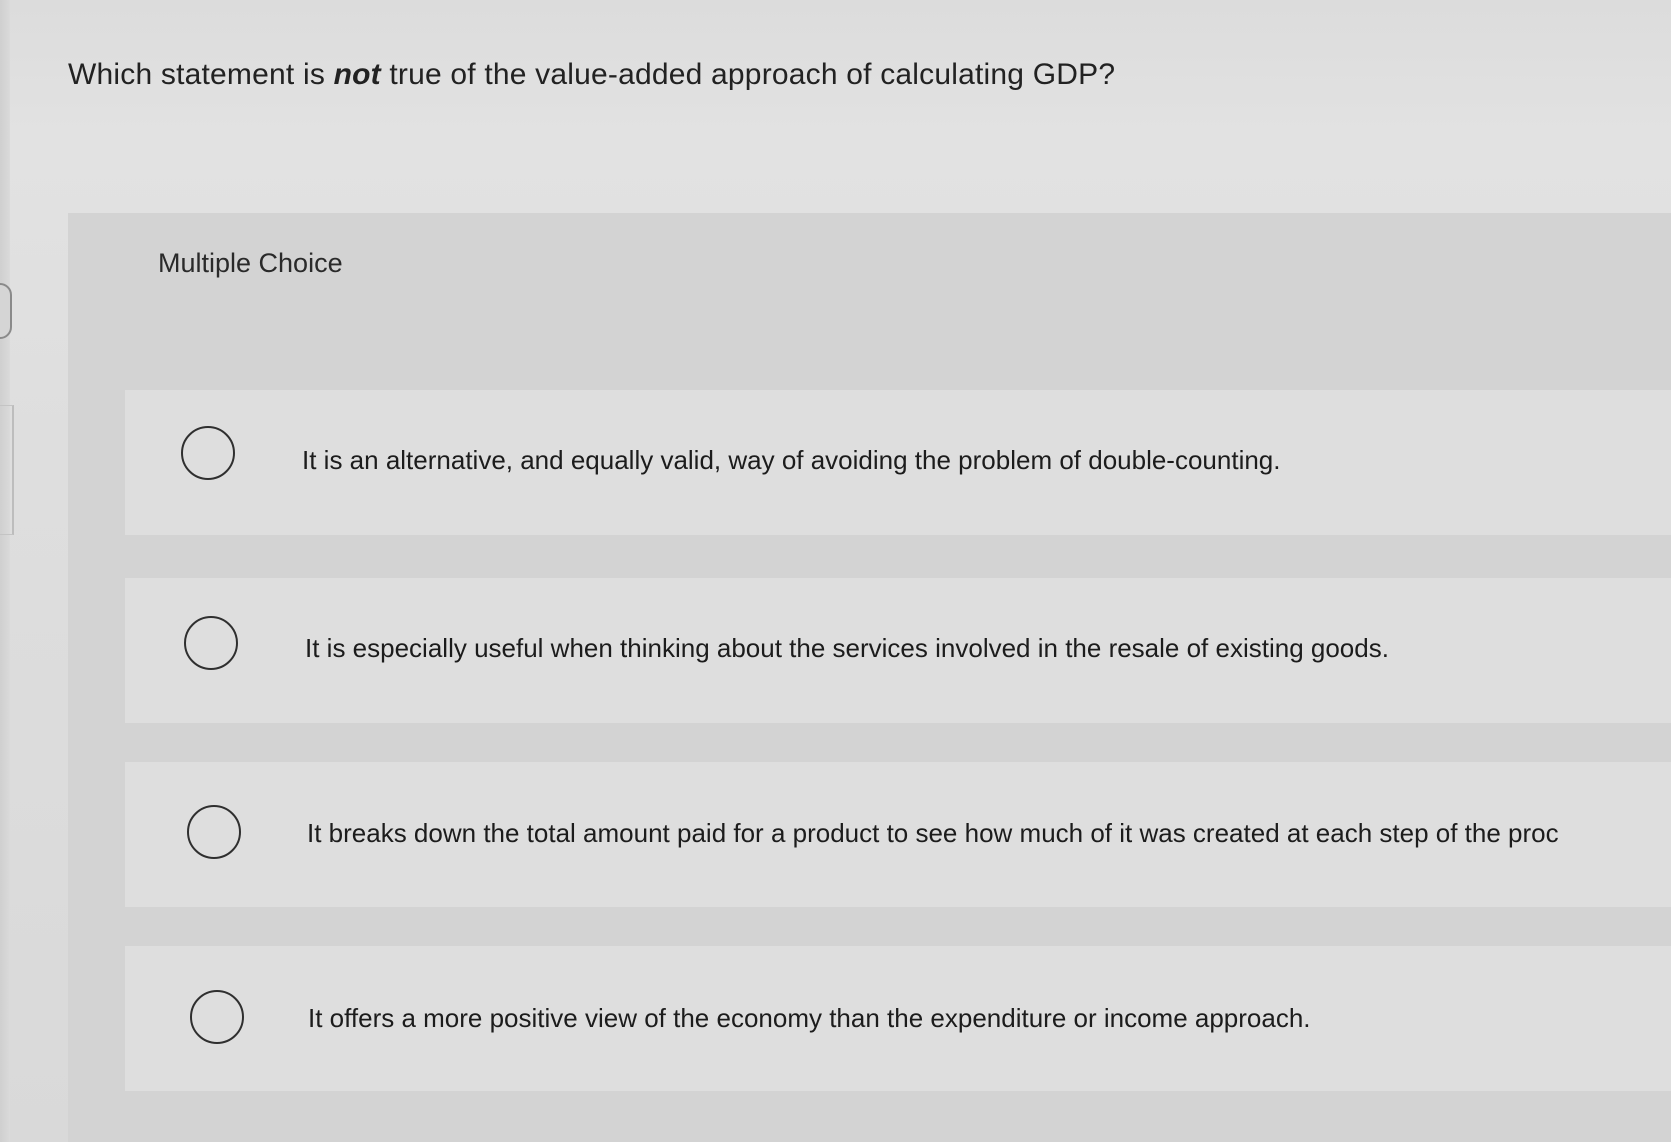  Describe the element at coordinates (6, 311) in the screenshot. I see `side-handle` at that location.